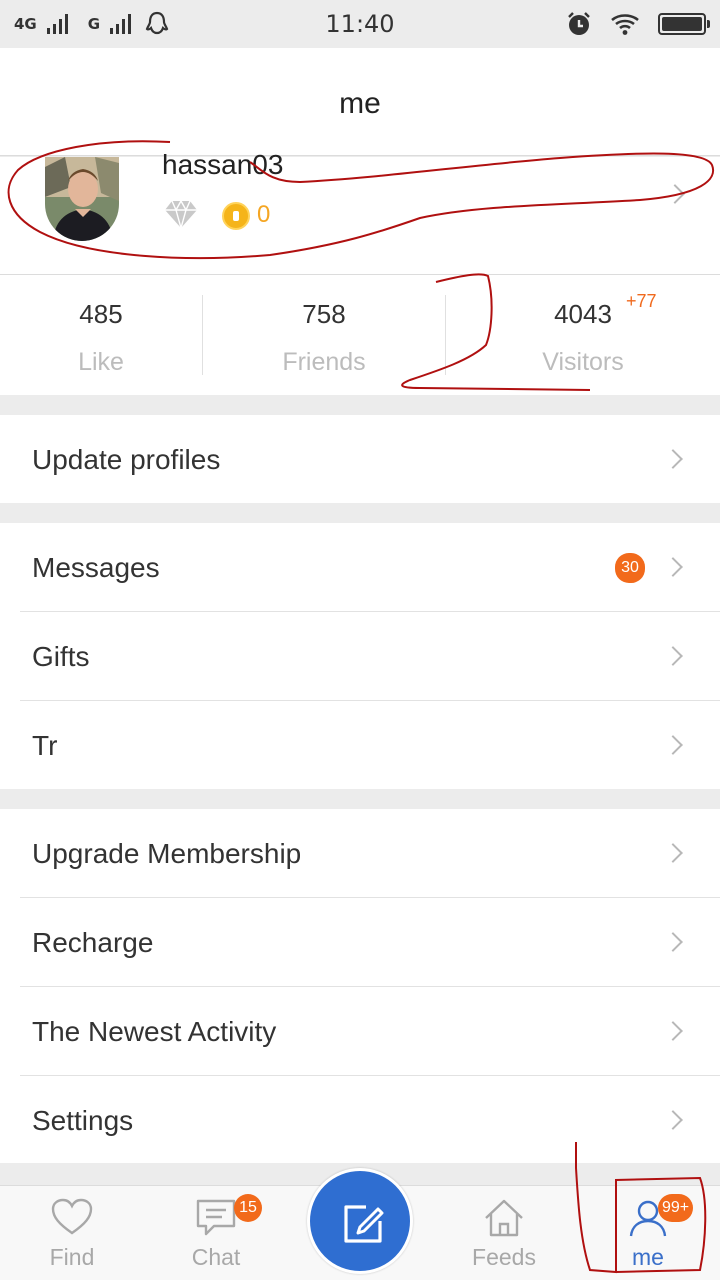  Describe the element at coordinates (93, 942) in the screenshot. I see `menu-item-label: Recharge` at that location.